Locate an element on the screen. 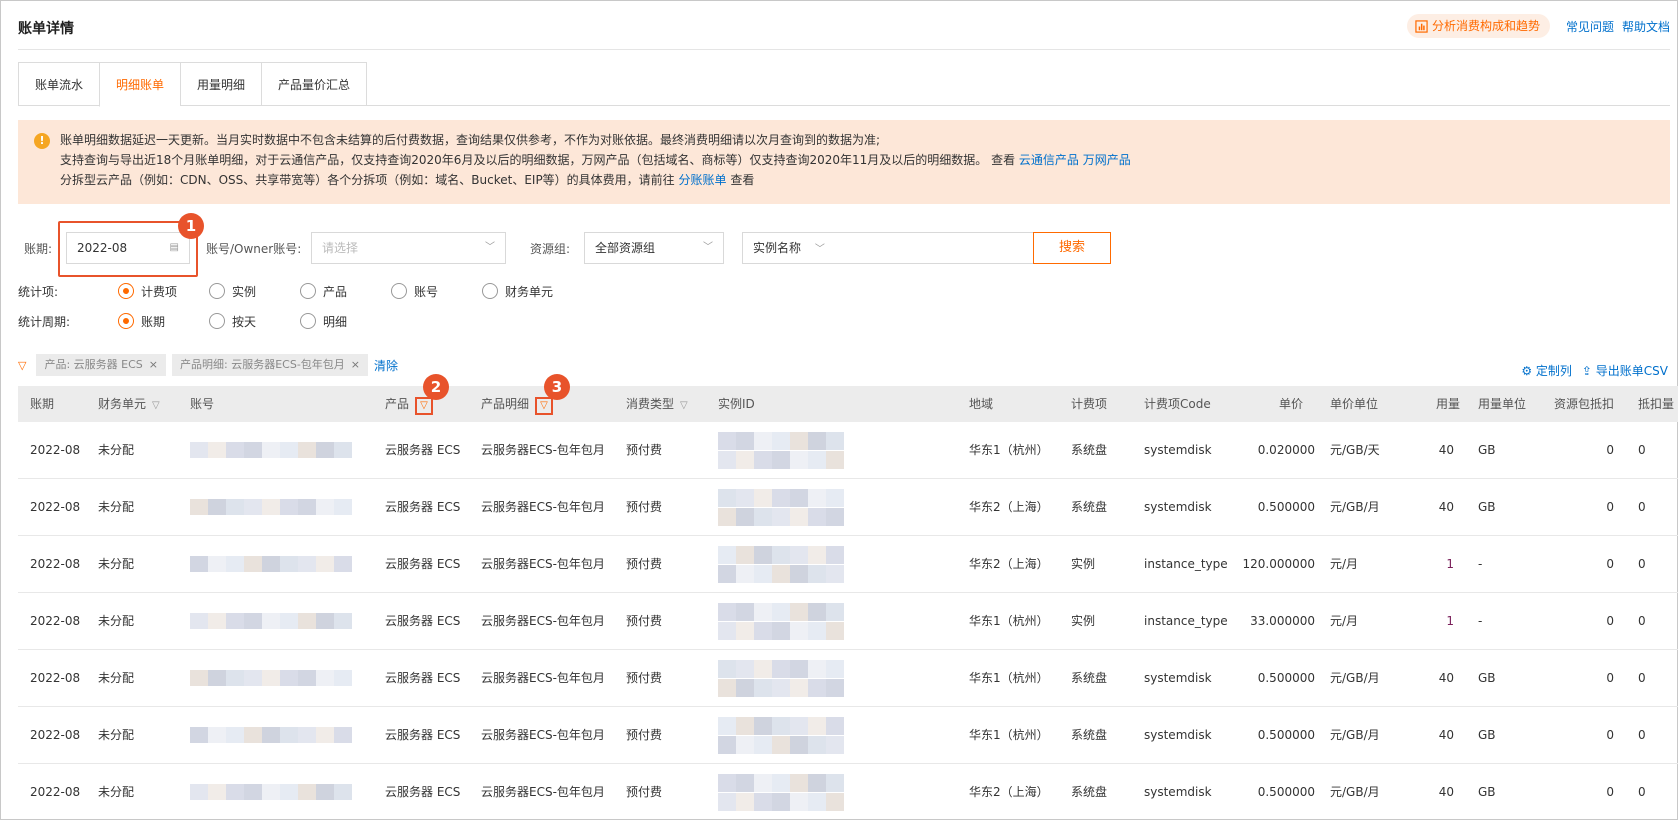 This screenshot has width=1678, height=820. tab-product-price-summary: 产品量价汇总 is located at coordinates (314, 84).